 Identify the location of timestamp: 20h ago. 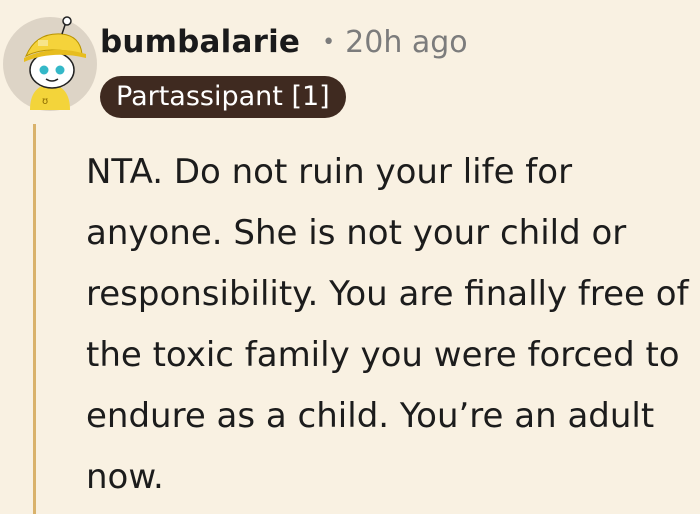
(406, 42).